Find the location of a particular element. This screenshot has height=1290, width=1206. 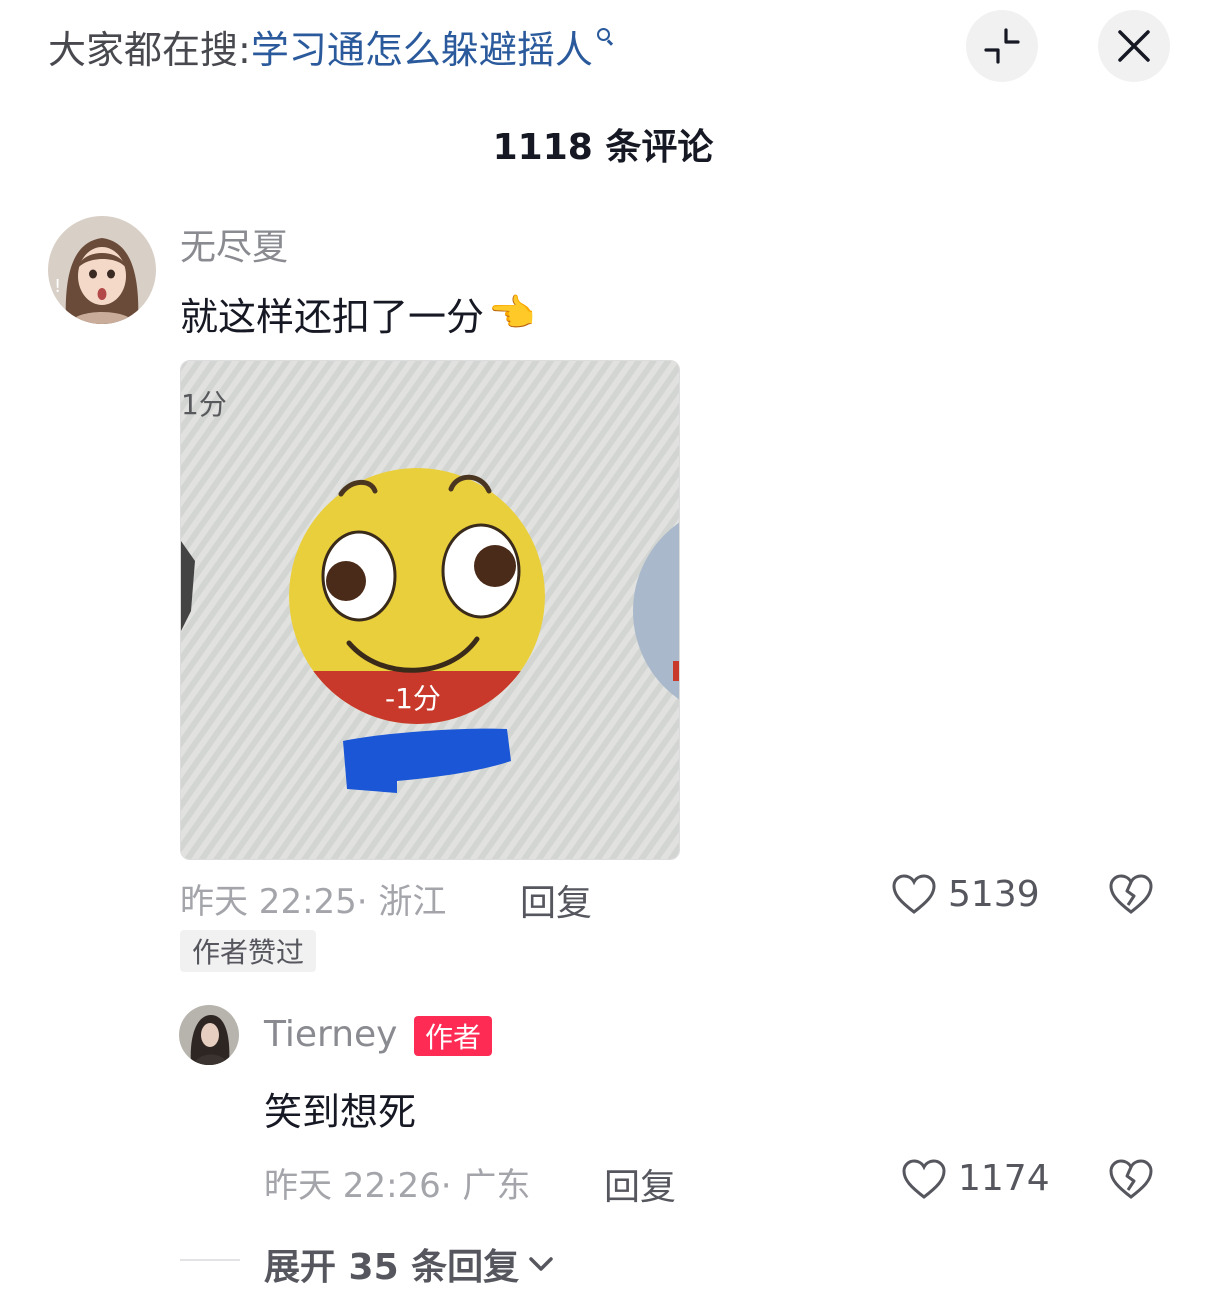

expand-divider is located at coordinates (210, 1260).